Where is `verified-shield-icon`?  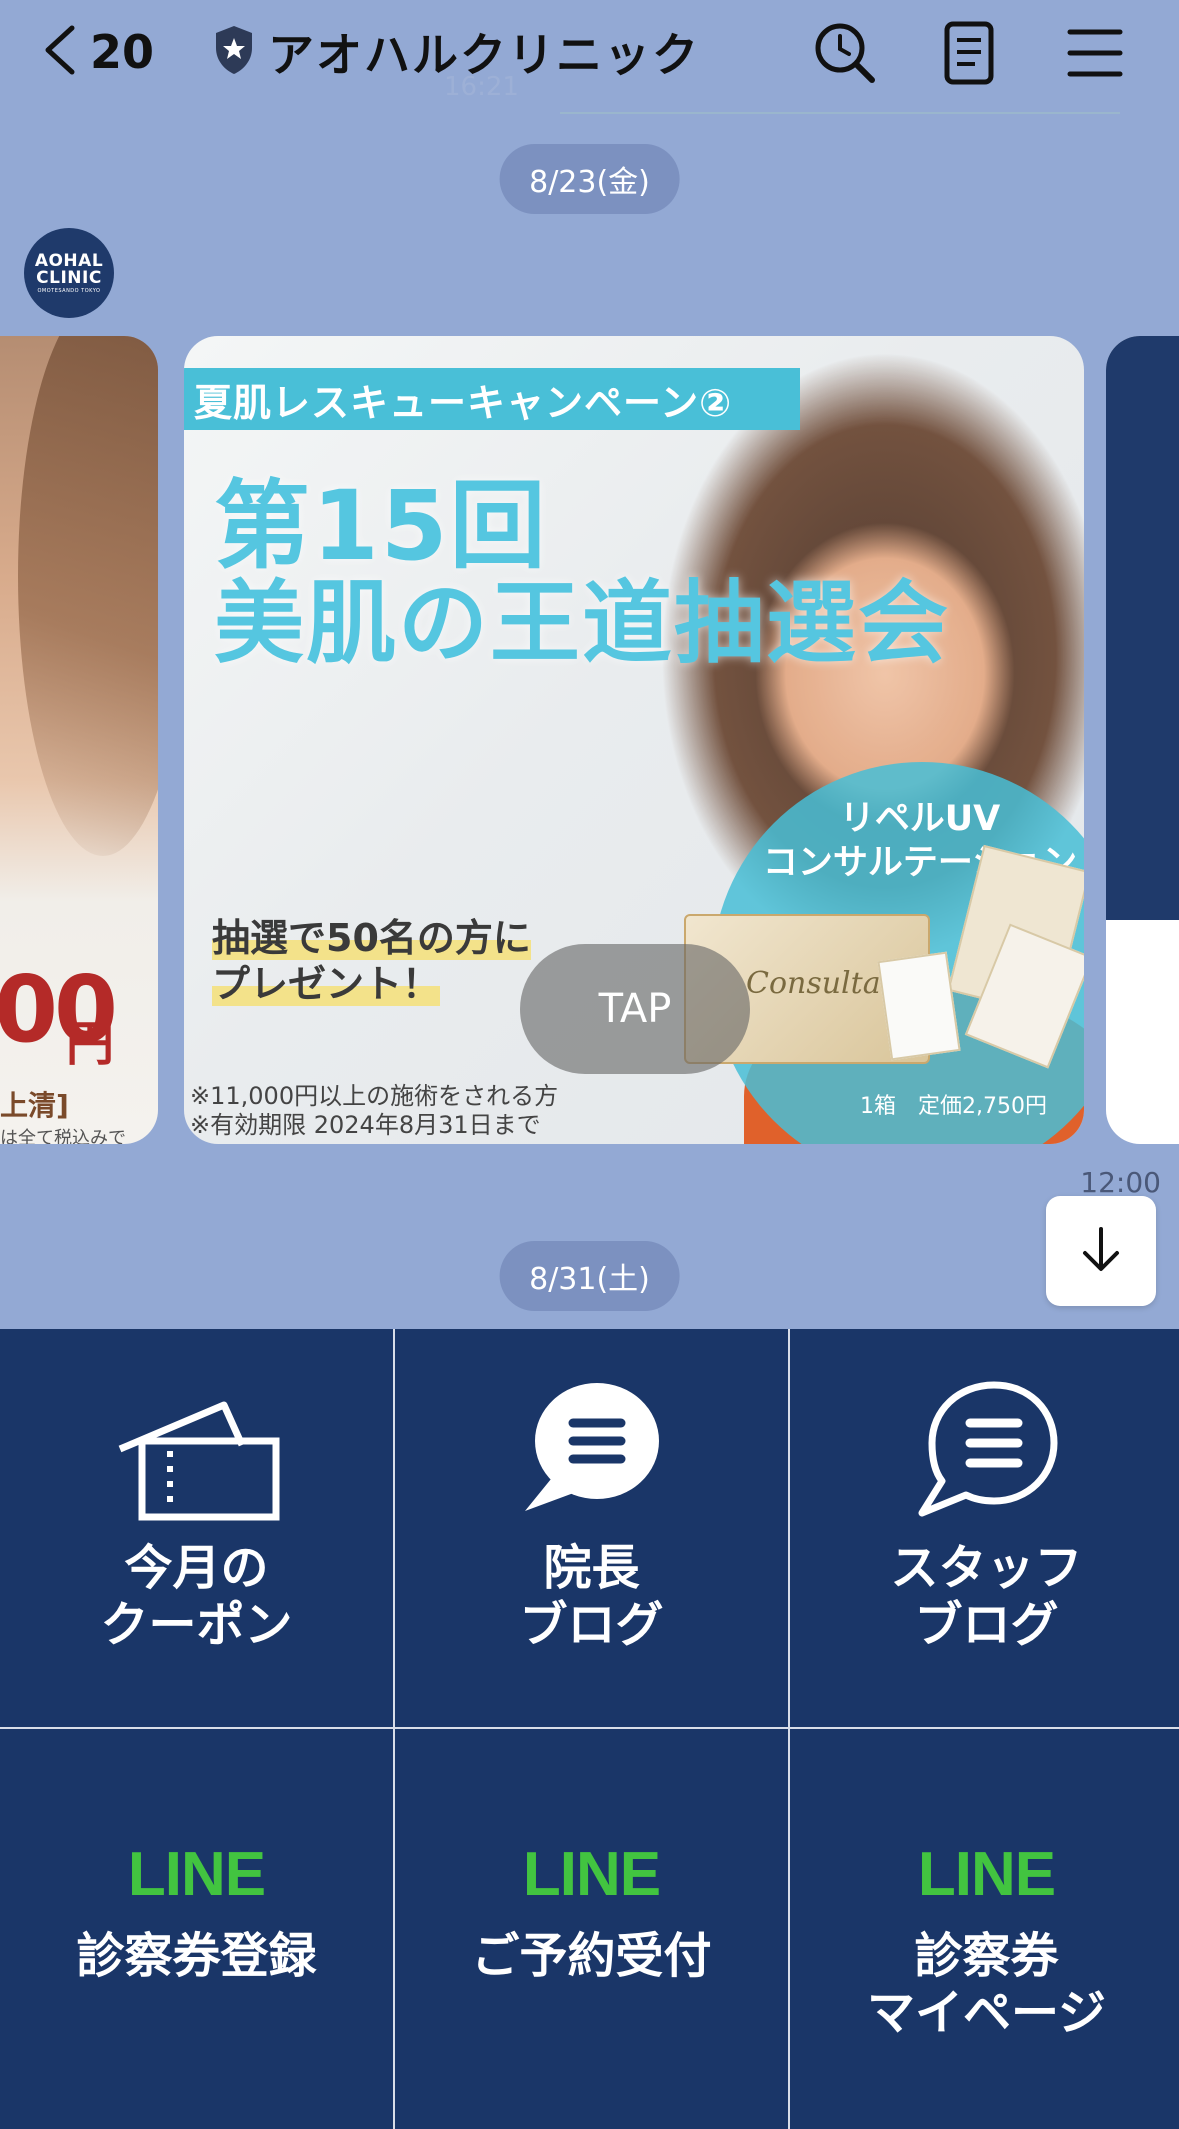
verified-shield-icon is located at coordinates (234, 52).